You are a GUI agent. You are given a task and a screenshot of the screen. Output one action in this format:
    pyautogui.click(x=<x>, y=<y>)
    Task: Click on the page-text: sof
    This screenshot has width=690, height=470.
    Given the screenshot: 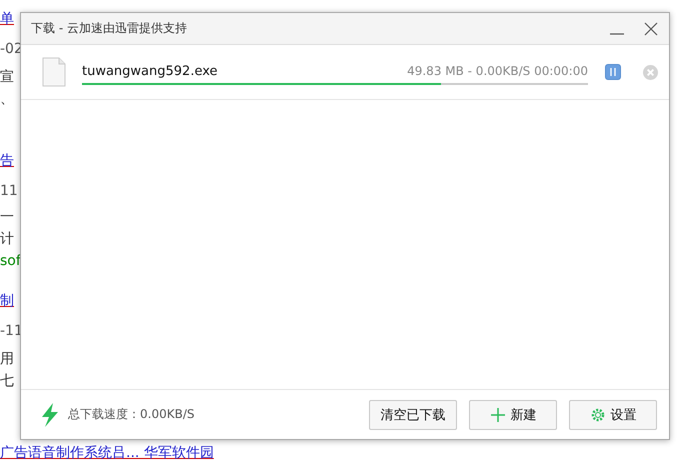 What is the action you would take?
    pyautogui.click(x=10, y=261)
    